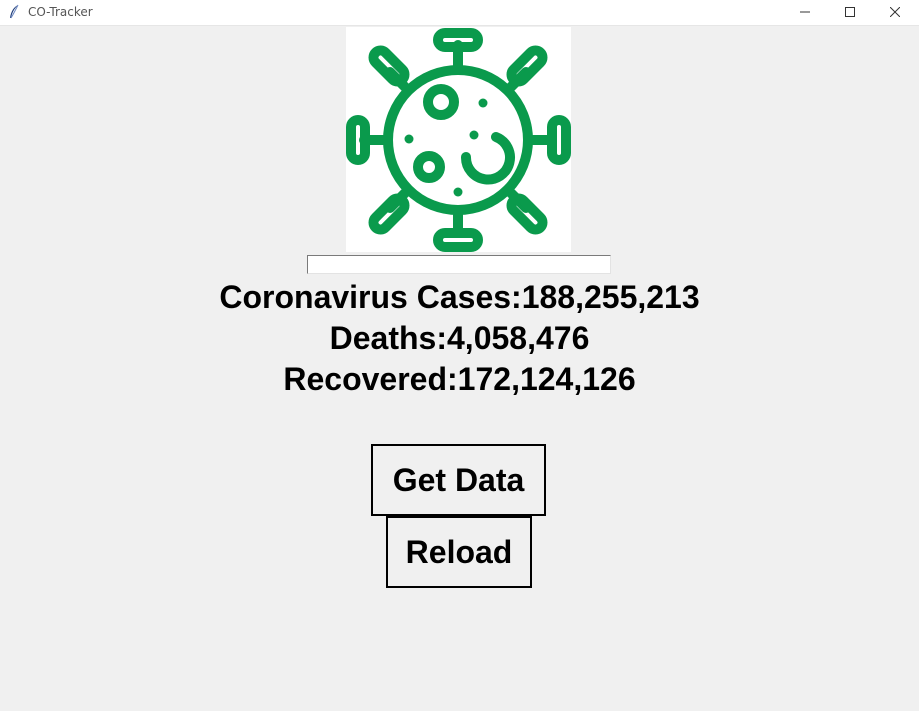  Describe the element at coordinates (459, 379) in the screenshot. I see `recovered-label: Recovered:172,124,126` at that location.